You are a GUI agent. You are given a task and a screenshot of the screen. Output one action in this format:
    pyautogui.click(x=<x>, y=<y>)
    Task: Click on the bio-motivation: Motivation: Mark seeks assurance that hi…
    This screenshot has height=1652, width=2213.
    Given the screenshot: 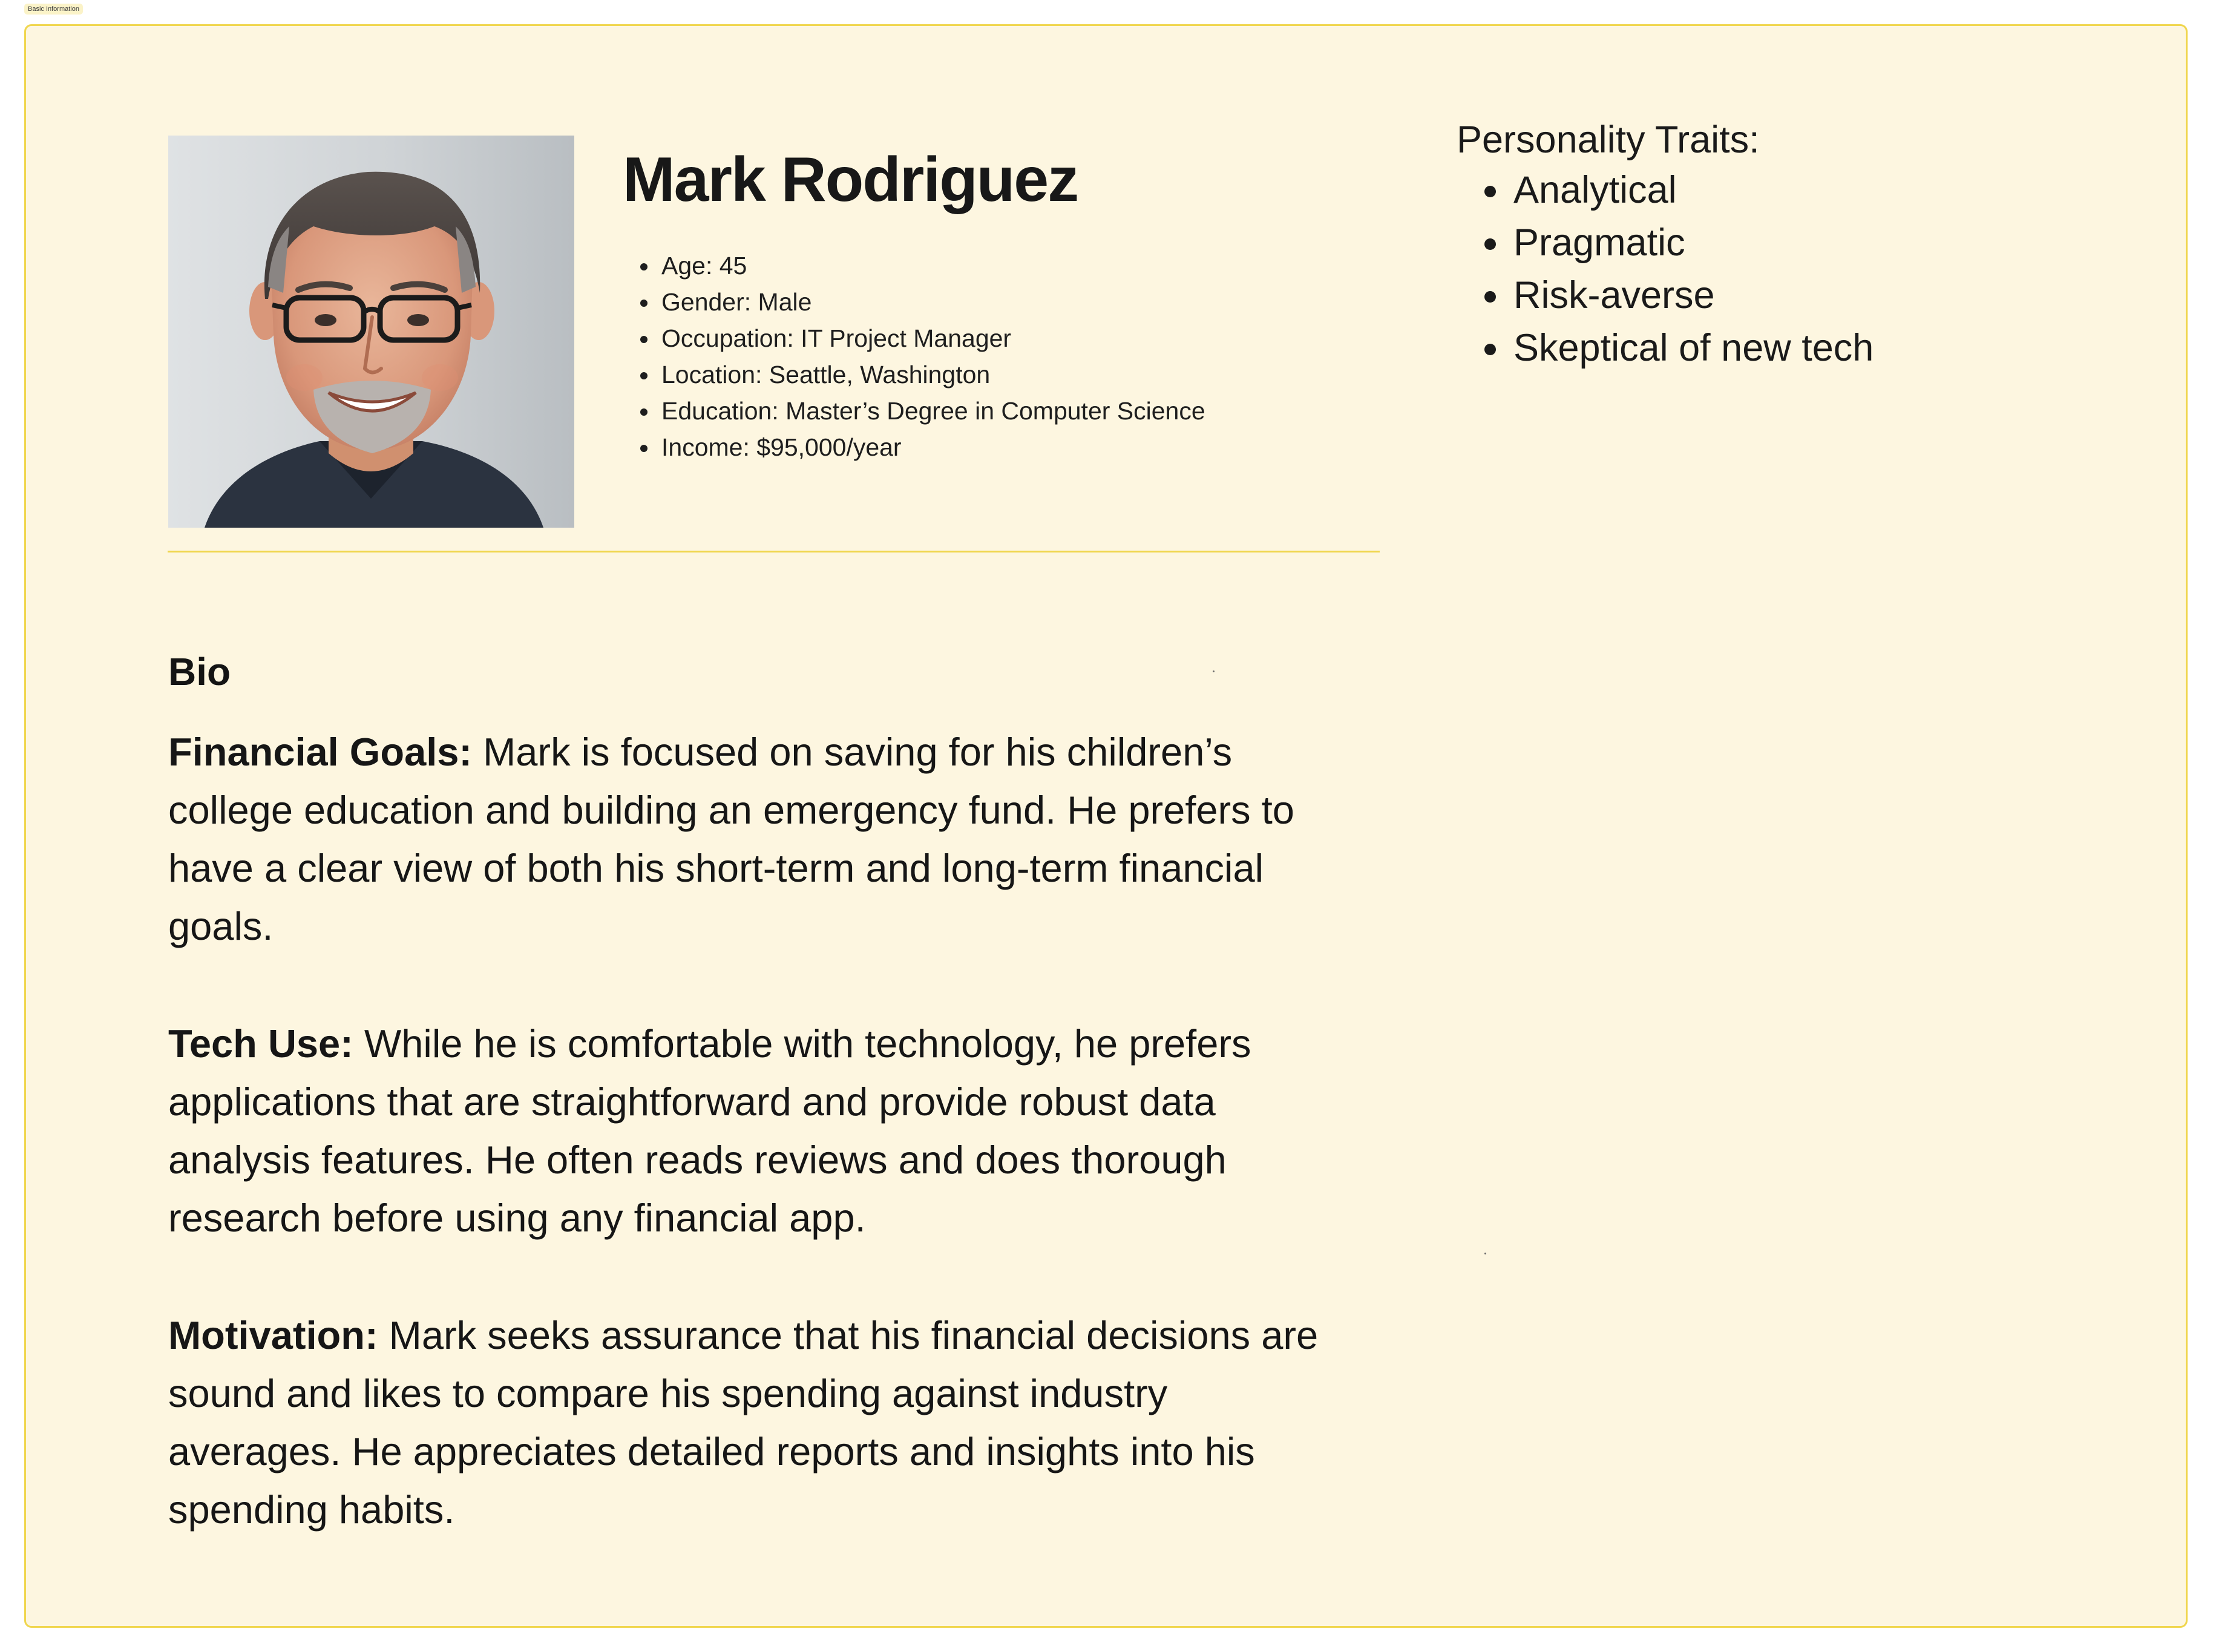 What is the action you would take?
    pyautogui.click(x=749, y=1422)
    